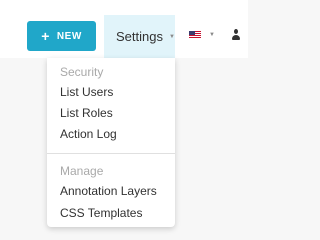 This screenshot has width=320, height=240. What do you see at coordinates (108, 191) in the screenshot?
I see `menu-item-annotation-layers: Annotation Layers` at bounding box center [108, 191].